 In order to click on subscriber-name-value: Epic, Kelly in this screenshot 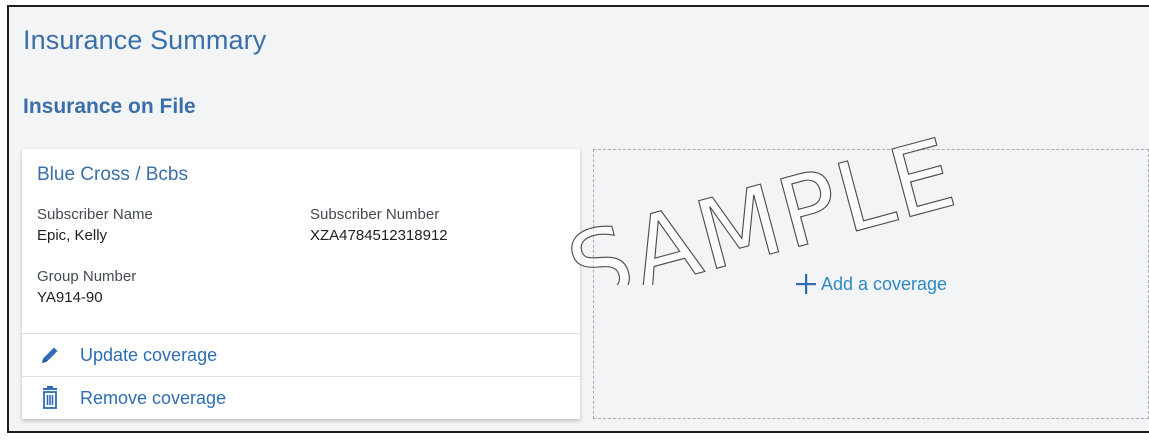, I will do `click(72, 235)`.